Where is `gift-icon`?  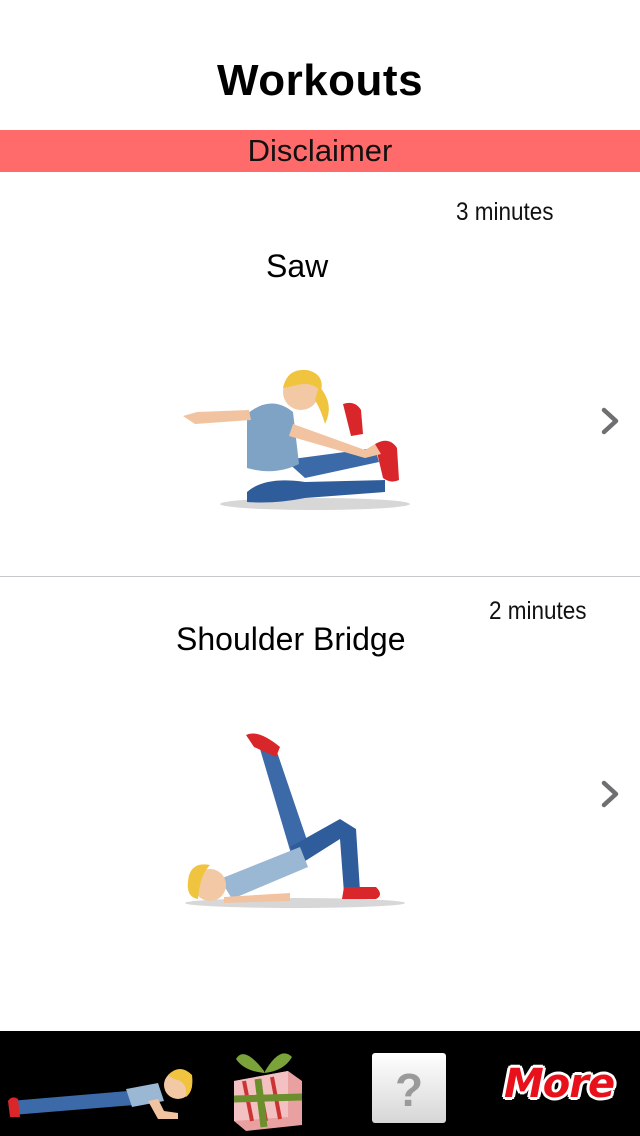 gift-icon is located at coordinates (268, 1092).